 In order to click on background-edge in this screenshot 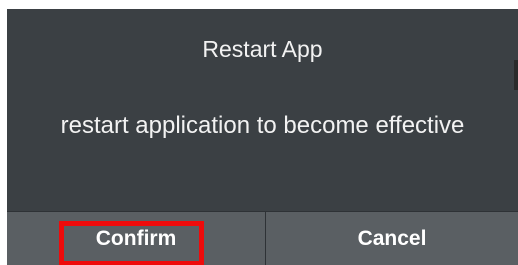, I will do `click(516, 75)`.